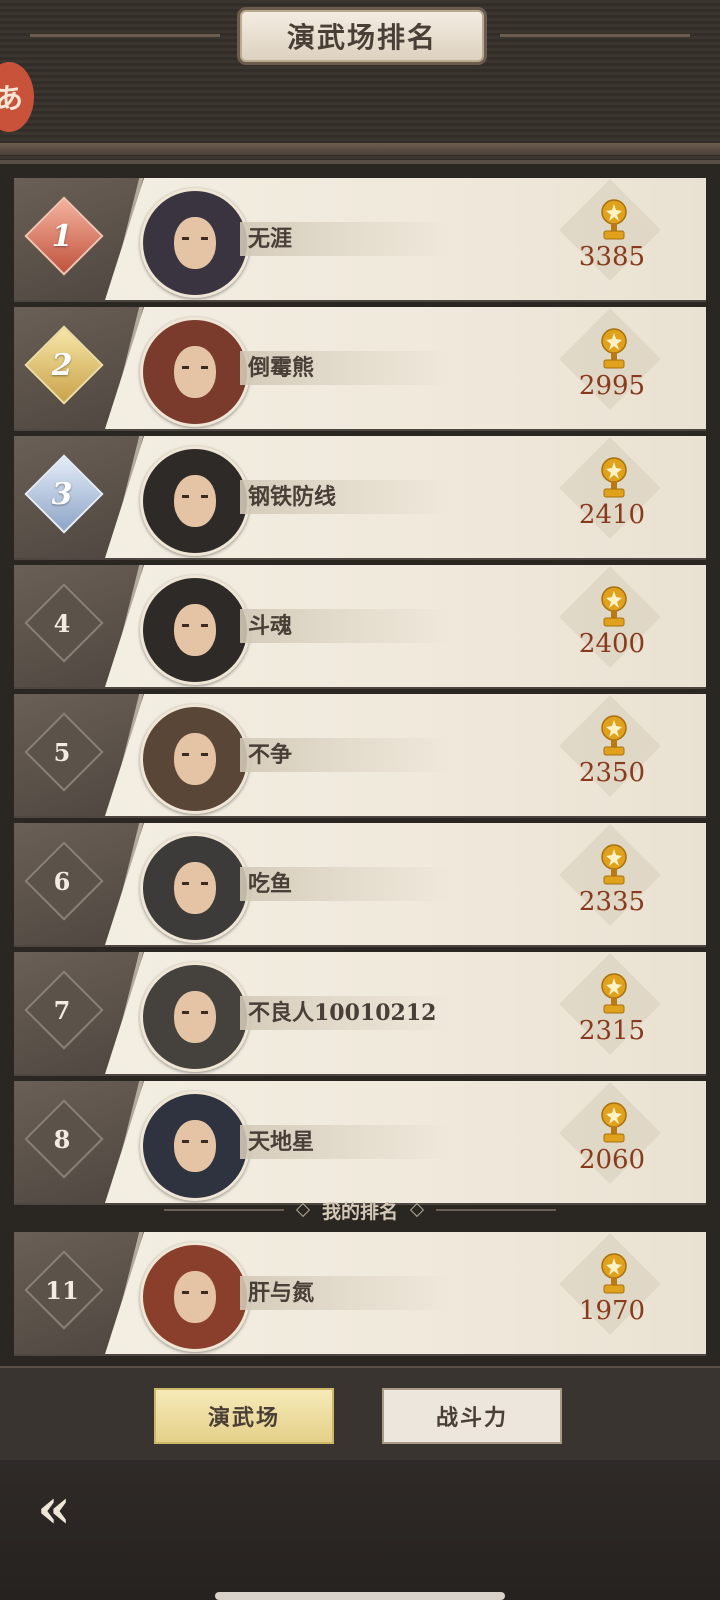 The height and width of the screenshot is (1600, 720). What do you see at coordinates (360, 1414) in the screenshot?
I see `tab-bar: 演武场 战斗力` at bounding box center [360, 1414].